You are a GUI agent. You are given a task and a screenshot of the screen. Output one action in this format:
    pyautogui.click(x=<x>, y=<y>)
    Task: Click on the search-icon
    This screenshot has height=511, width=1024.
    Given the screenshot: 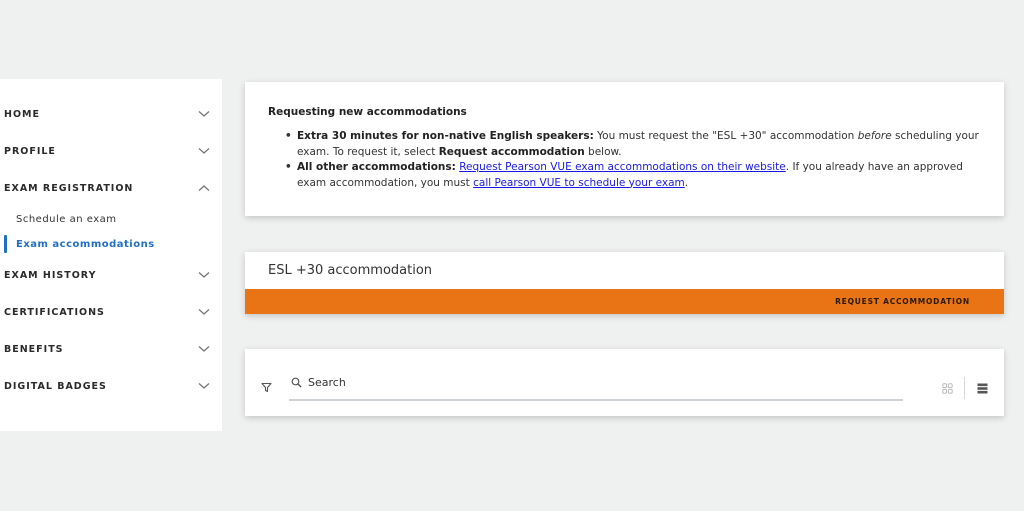 What is the action you would take?
    pyautogui.click(x=296, y=382)
    